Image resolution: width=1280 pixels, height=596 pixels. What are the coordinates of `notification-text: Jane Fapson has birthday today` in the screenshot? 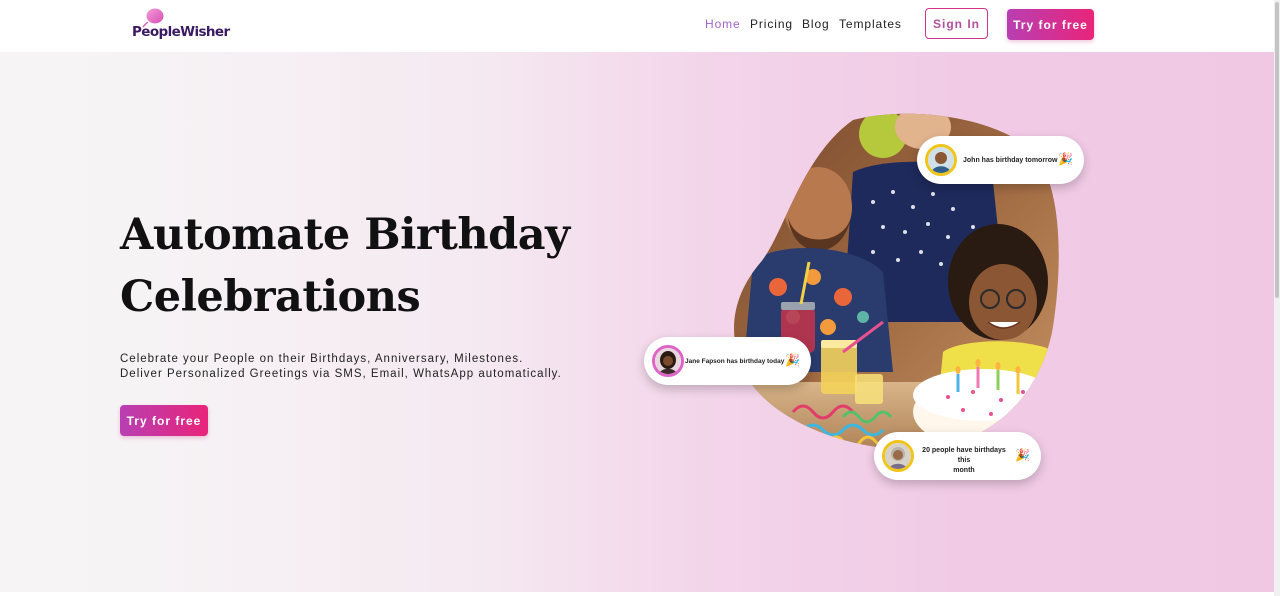 It's located at (735, 361).